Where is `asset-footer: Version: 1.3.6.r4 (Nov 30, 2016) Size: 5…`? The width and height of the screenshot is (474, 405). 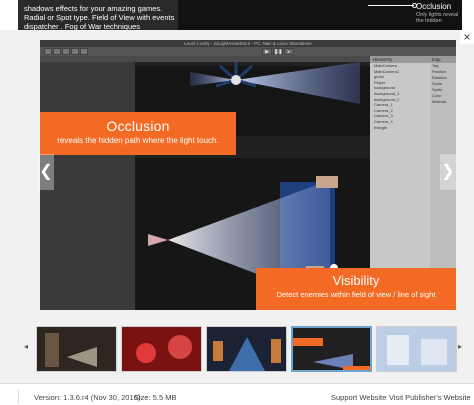
asset-footer: Version: 1.3.6.r4 (Nov 30, 2016) Size: 5… is located at coordinates (237, 394).